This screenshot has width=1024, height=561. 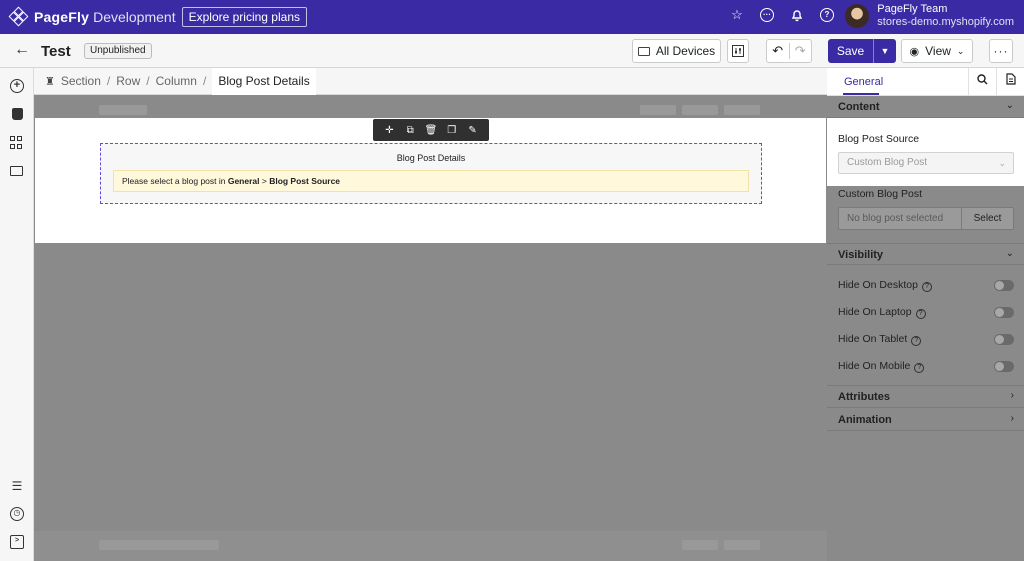 I want to click on undo-redo-group: ↶ ↷, so click(x=789, y=51).